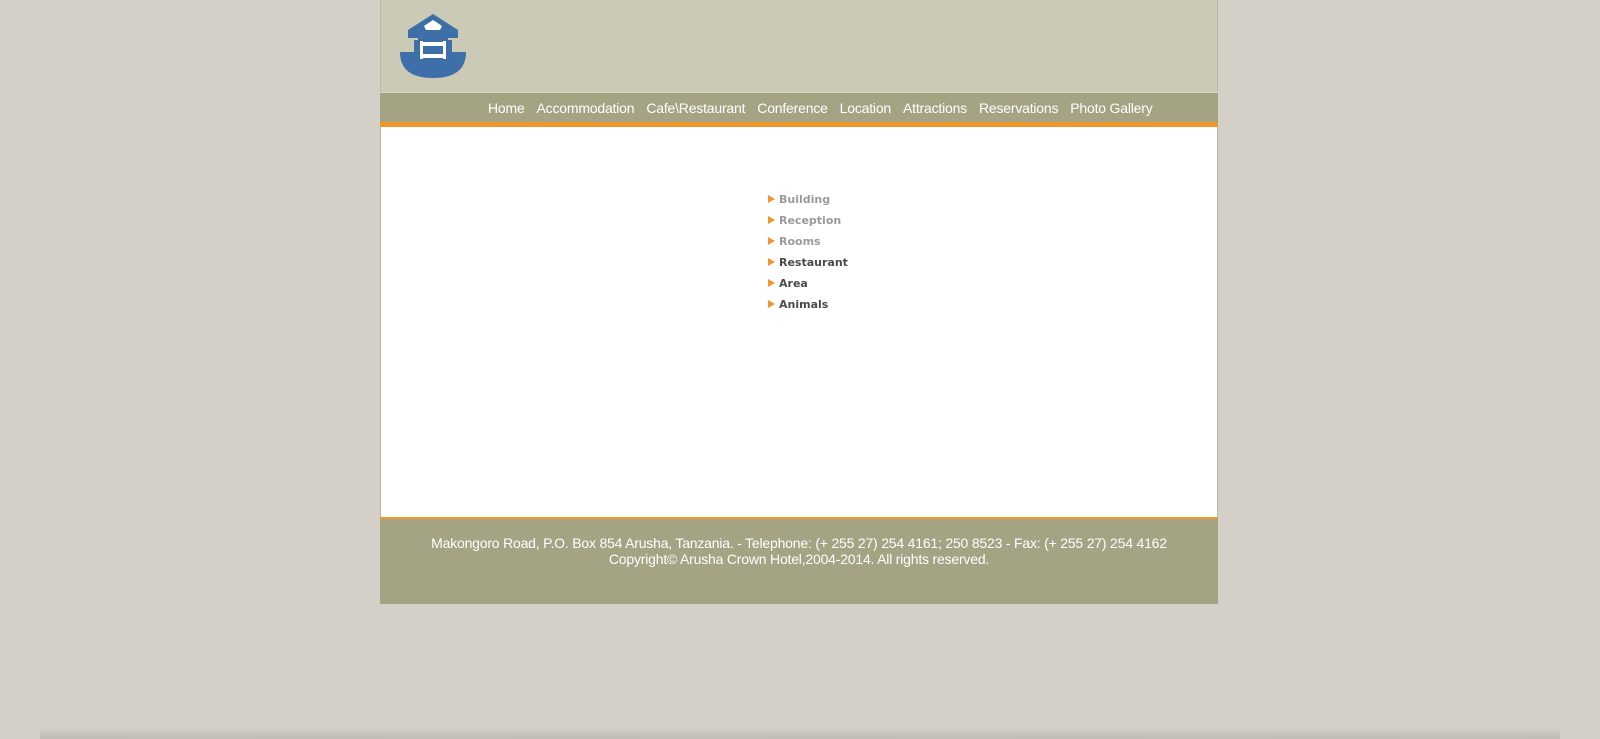  I want to click on nav-location: Location, so click(866, 108).